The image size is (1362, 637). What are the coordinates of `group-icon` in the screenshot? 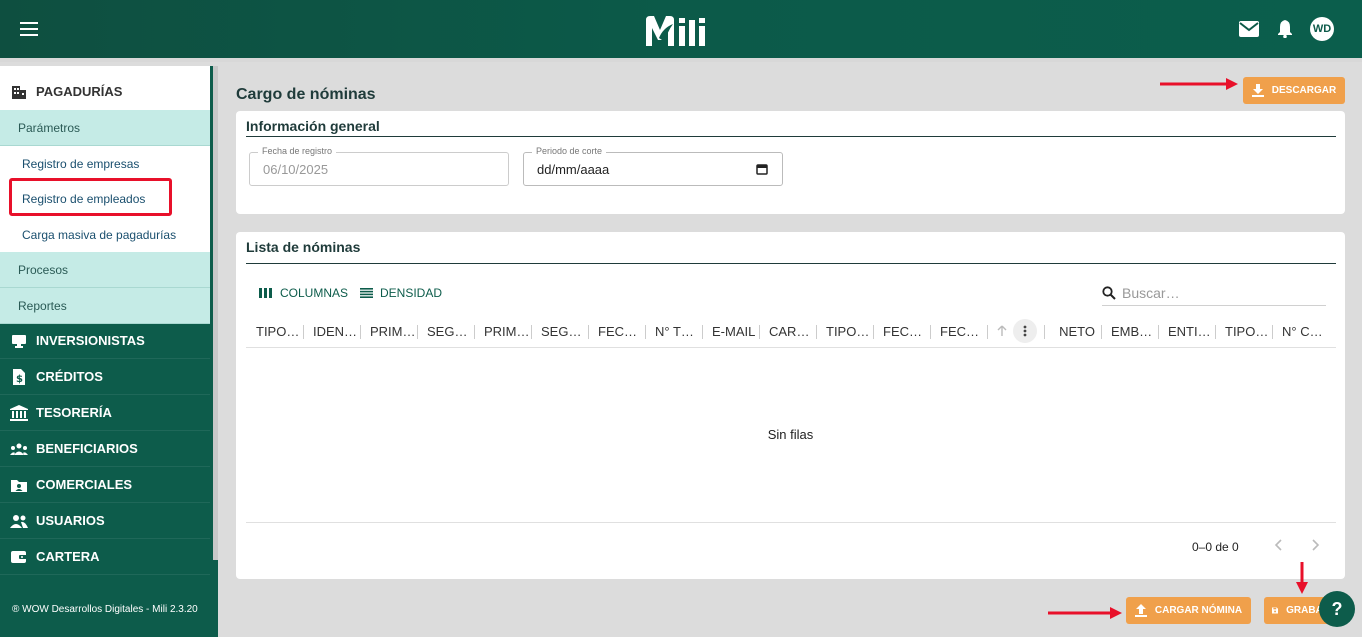 It's located at (19, 449).